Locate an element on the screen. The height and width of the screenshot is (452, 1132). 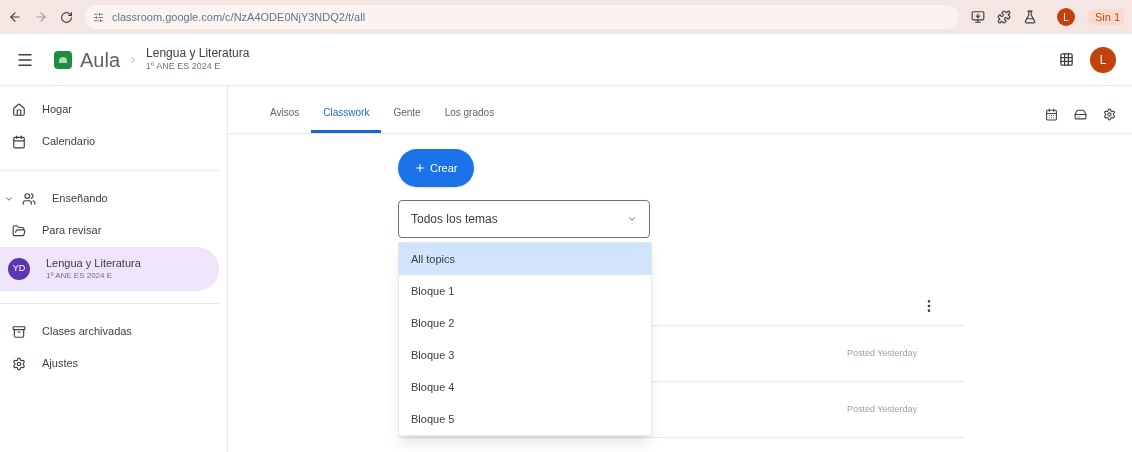
profile-pill: Sin 1 is located at coordinates (1105, 17).